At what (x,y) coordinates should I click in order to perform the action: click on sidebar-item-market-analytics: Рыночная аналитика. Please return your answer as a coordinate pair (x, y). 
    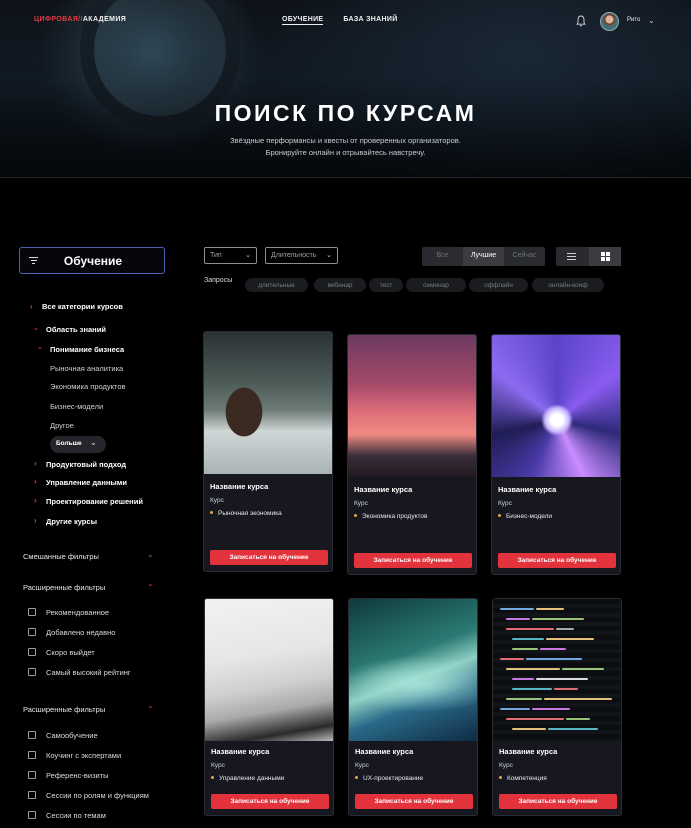
    Looking at the image, I should click on (86, 368).